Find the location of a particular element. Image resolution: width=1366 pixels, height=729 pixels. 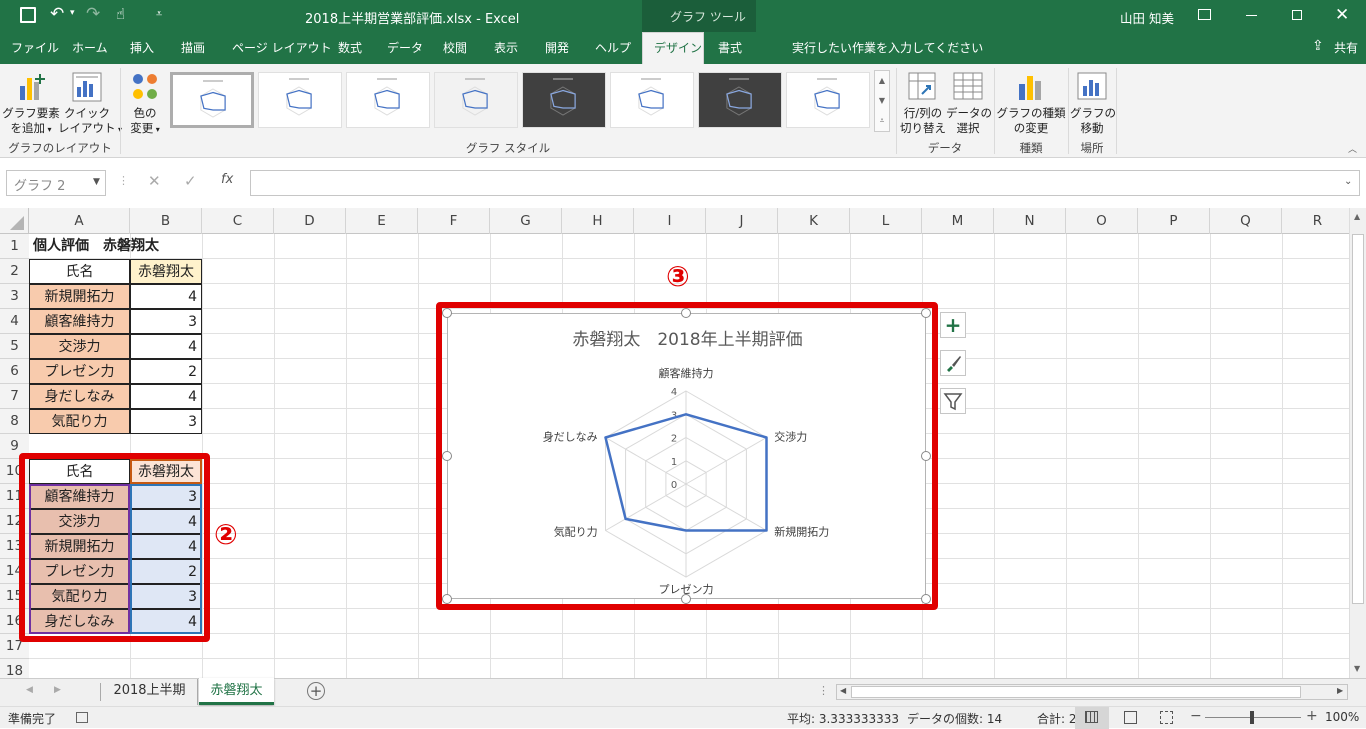

status-count: データの個数: 14 is located at coordinates (954, 718).